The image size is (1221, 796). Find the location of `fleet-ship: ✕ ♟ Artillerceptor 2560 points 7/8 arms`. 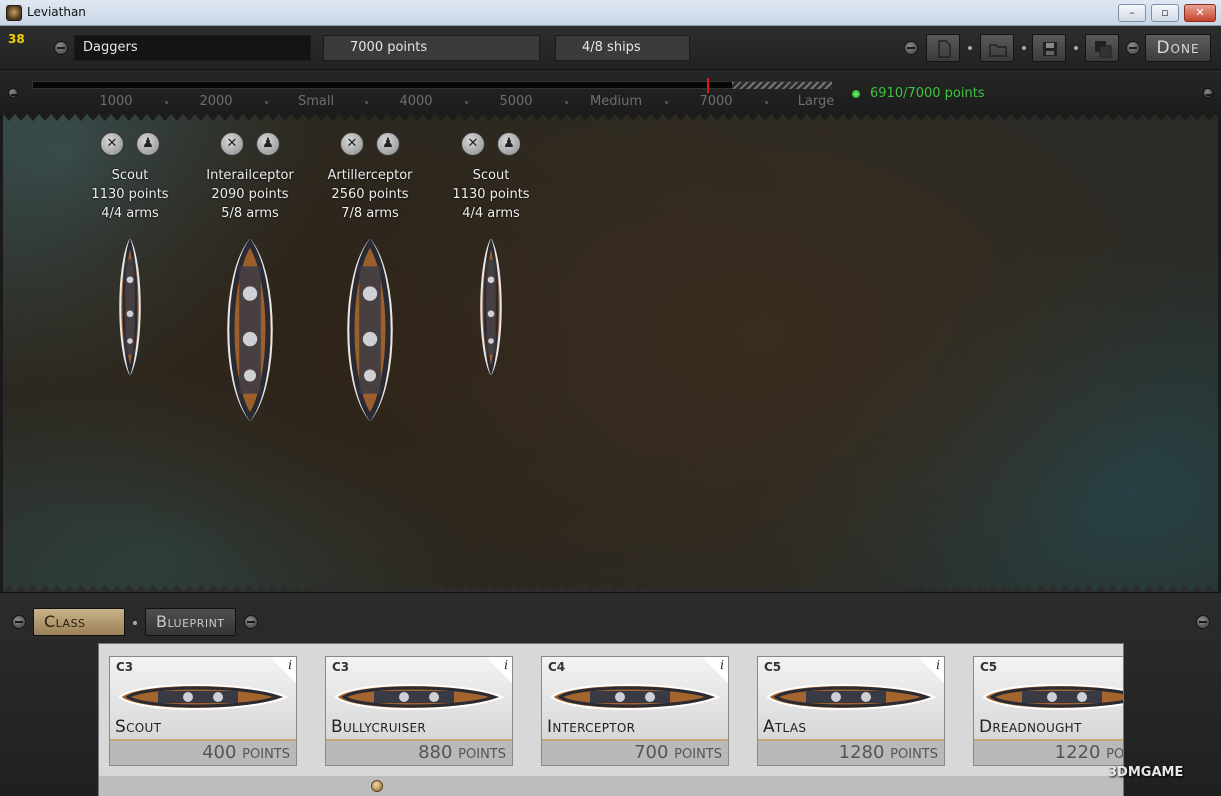

fleet-ship: ✕ ♟ Artillerceptor 2560 points 7/8 arms is located at coordinates (370, 276).